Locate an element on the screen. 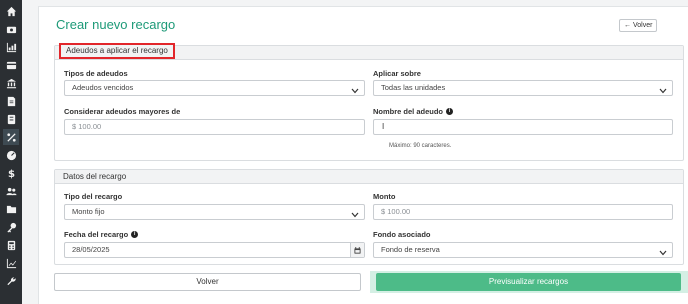  tipo-recargo-select: Monto fijo is located at coordinates (214, 212).